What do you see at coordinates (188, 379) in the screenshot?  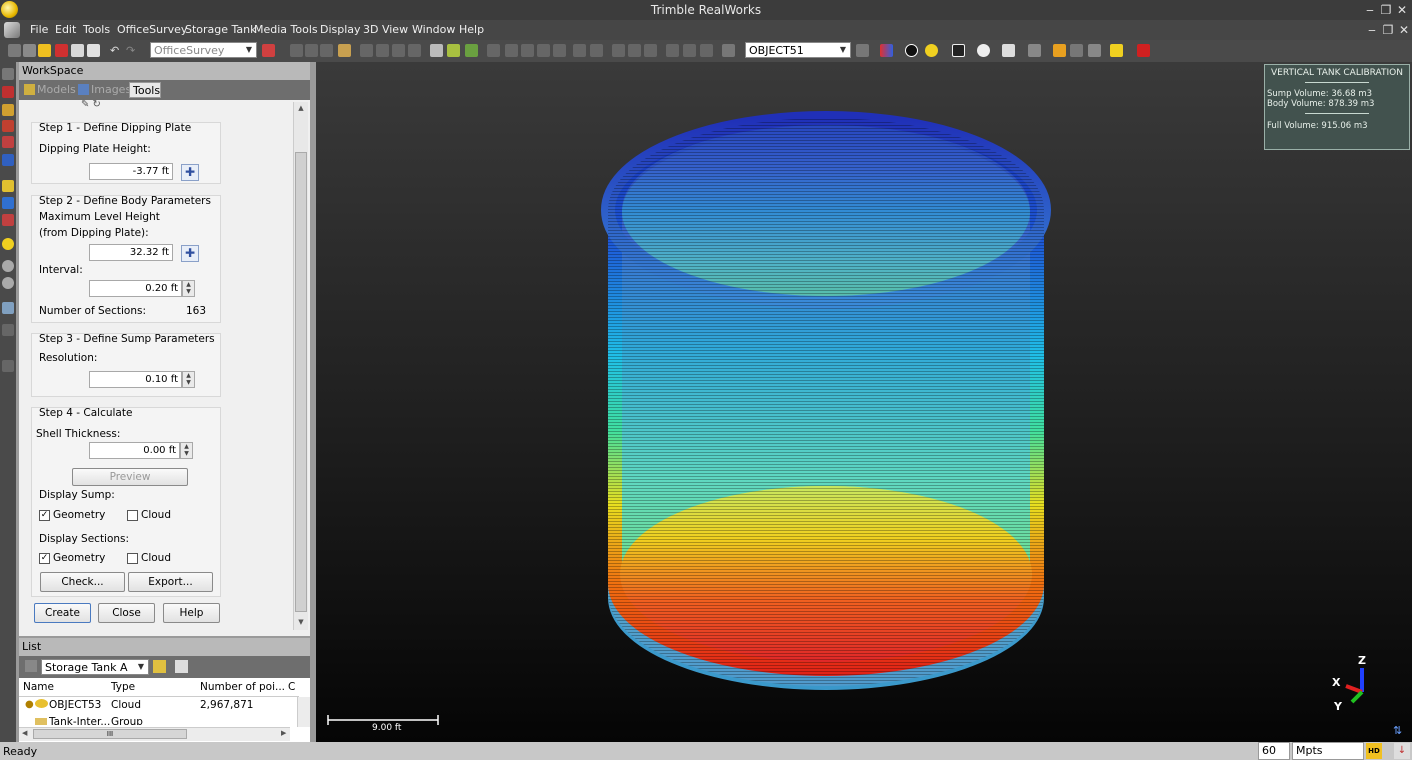 I see `resolution-spinner: ▲ ▼` at bounding box center [188, 379].